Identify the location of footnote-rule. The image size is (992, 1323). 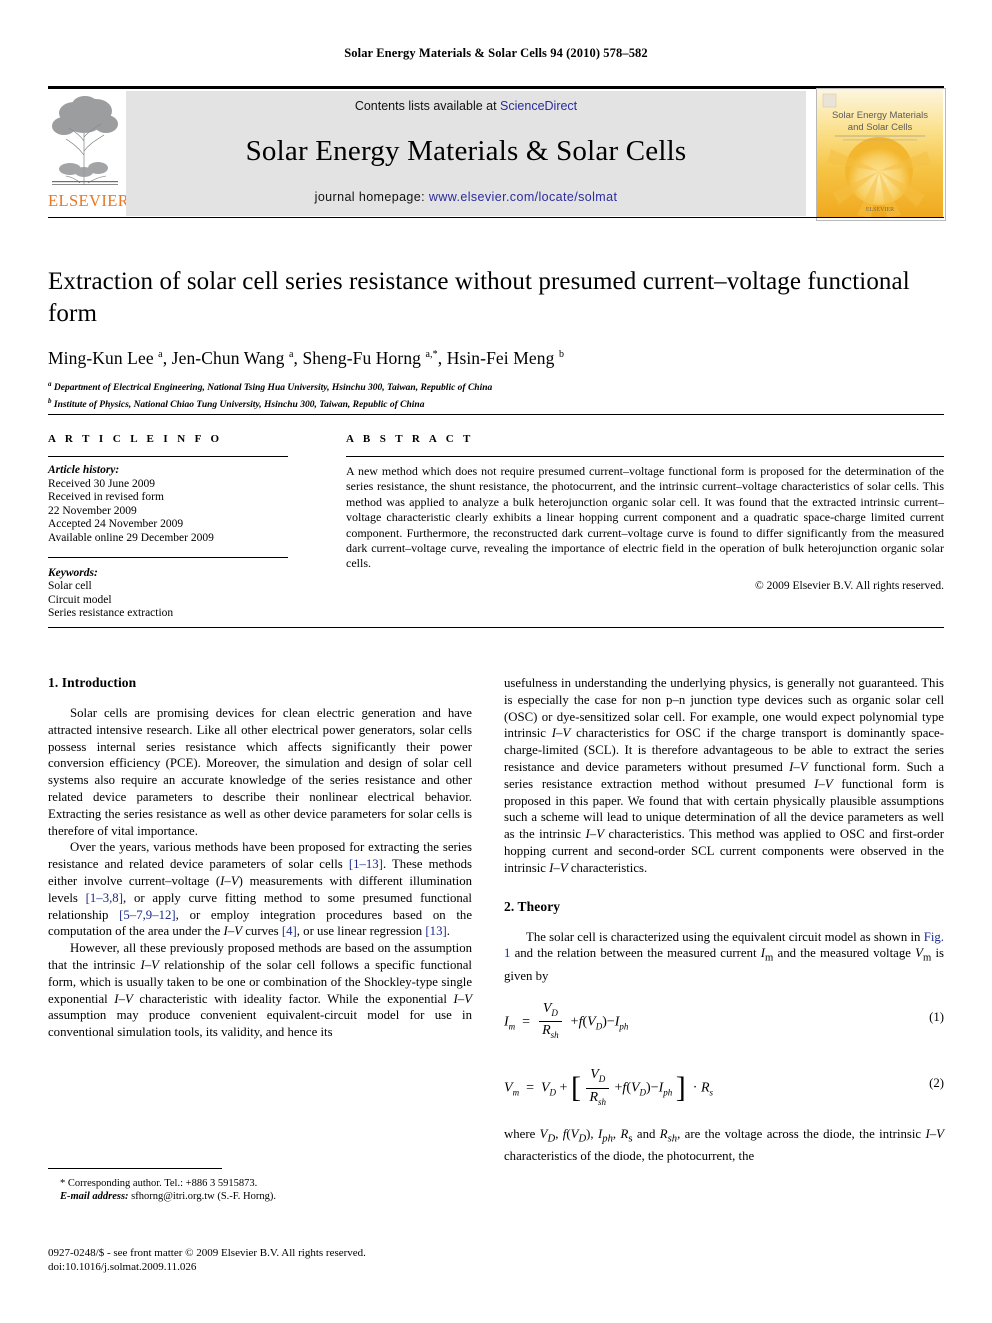
(135, 1168).